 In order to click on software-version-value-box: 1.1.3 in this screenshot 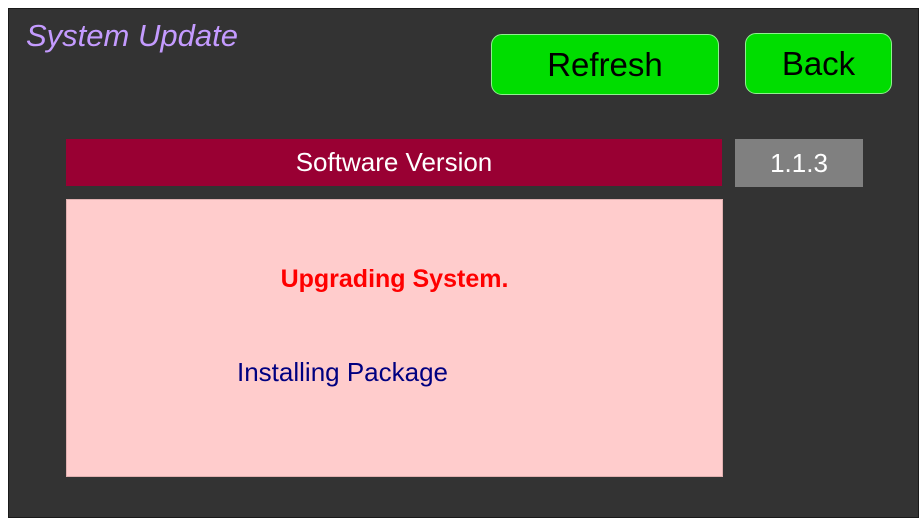, I will do `click(799, 163)`.